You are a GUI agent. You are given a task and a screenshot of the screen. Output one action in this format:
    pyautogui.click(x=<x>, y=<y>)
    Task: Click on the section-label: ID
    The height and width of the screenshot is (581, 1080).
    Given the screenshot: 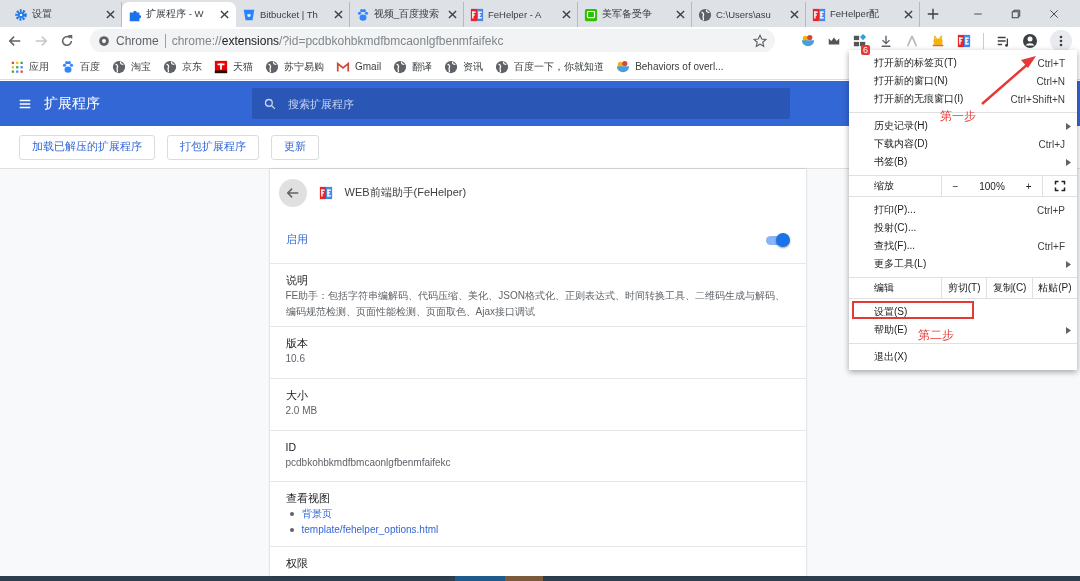 What is the action you would take?
    pyautogui.click(x=291, y=447)
    